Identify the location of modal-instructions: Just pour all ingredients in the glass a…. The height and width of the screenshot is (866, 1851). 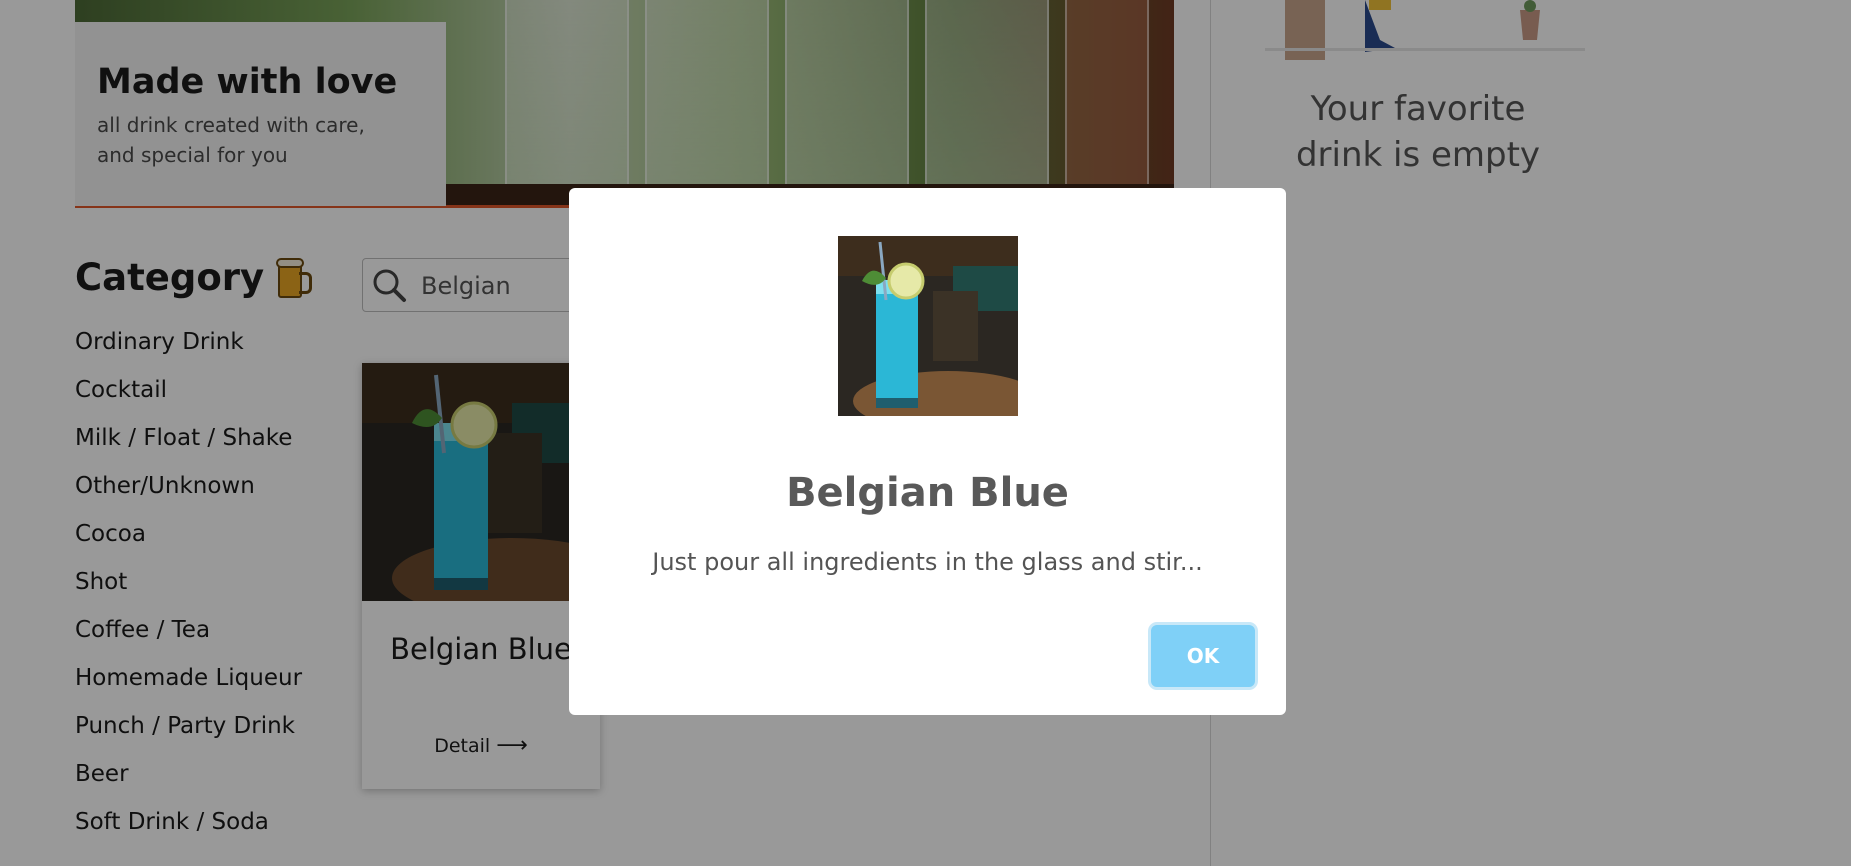
(927, 562).